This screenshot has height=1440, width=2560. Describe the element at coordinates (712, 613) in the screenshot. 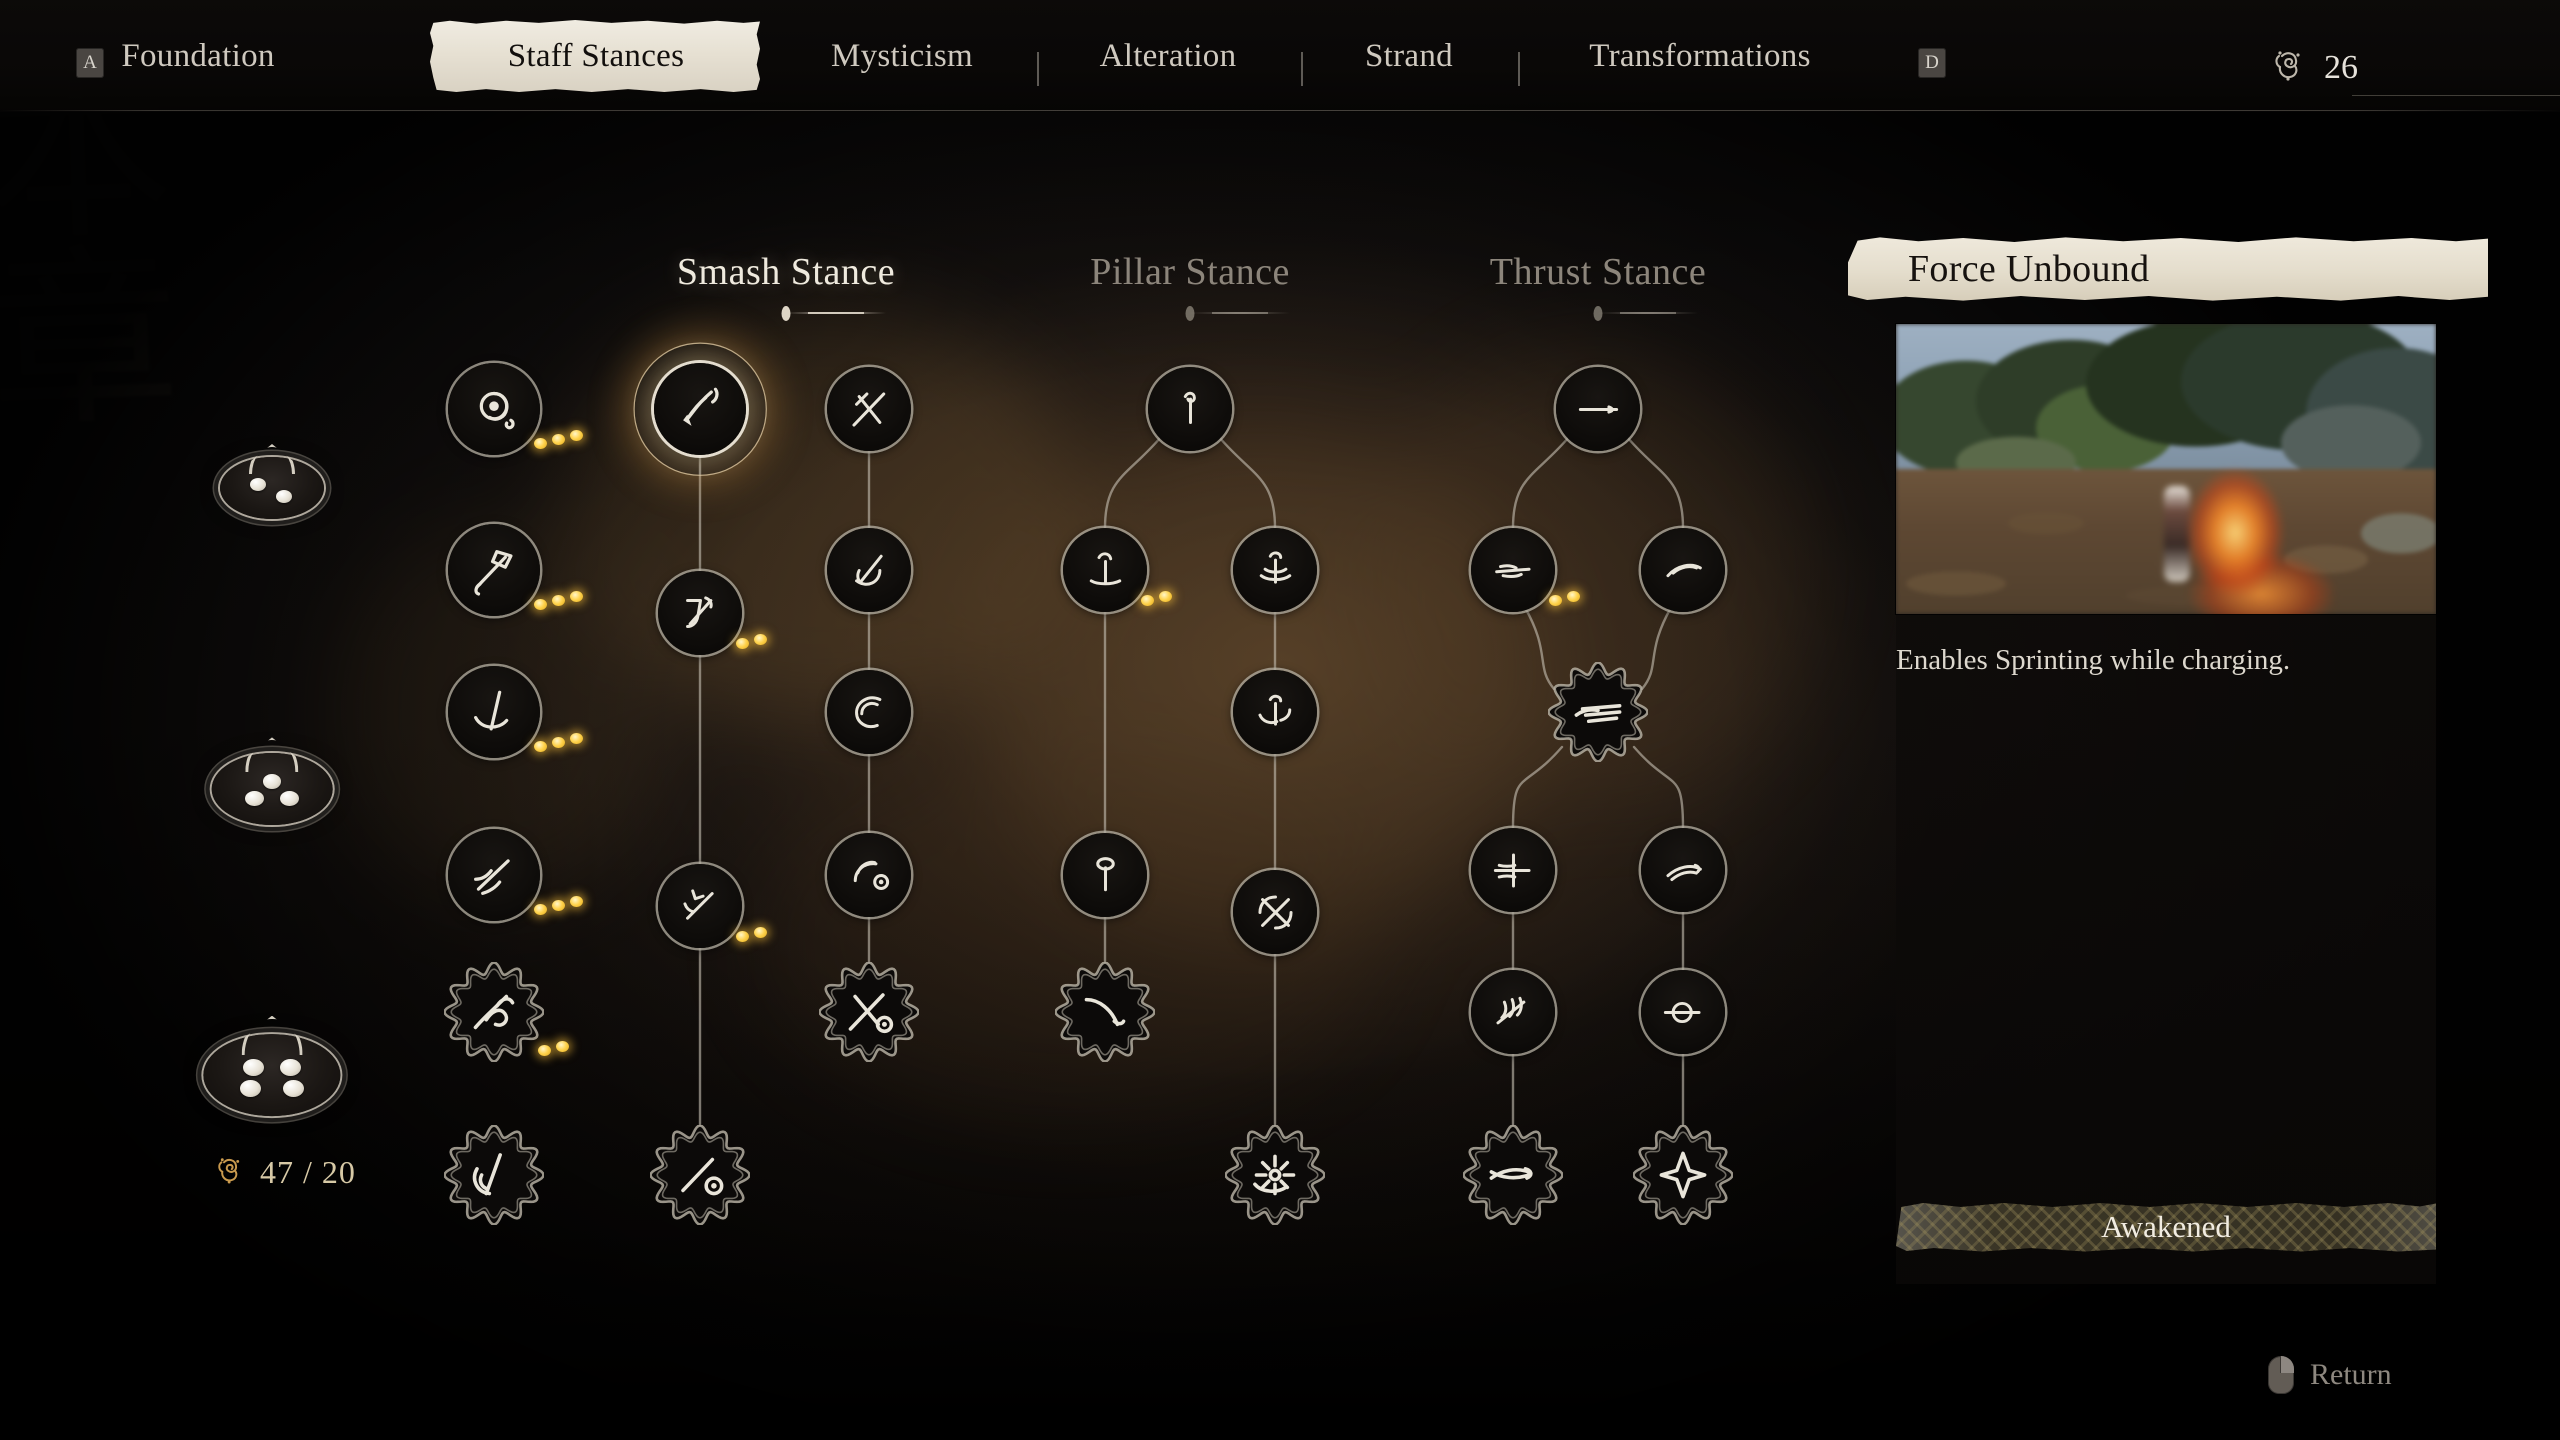

I see `skill-node-smash-b2` at that location.